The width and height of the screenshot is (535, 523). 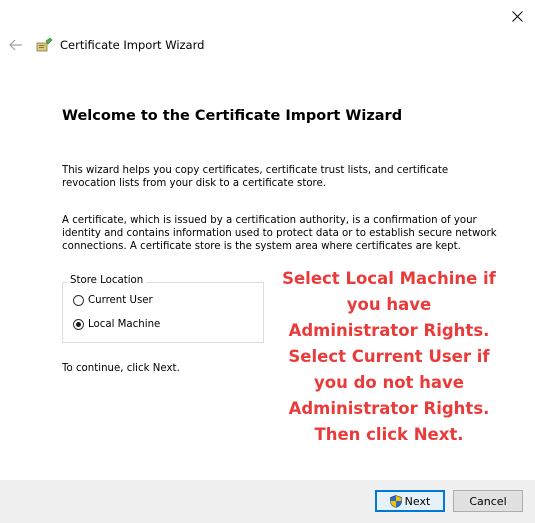 I want to click on close-button, so click(x=517, y=16).